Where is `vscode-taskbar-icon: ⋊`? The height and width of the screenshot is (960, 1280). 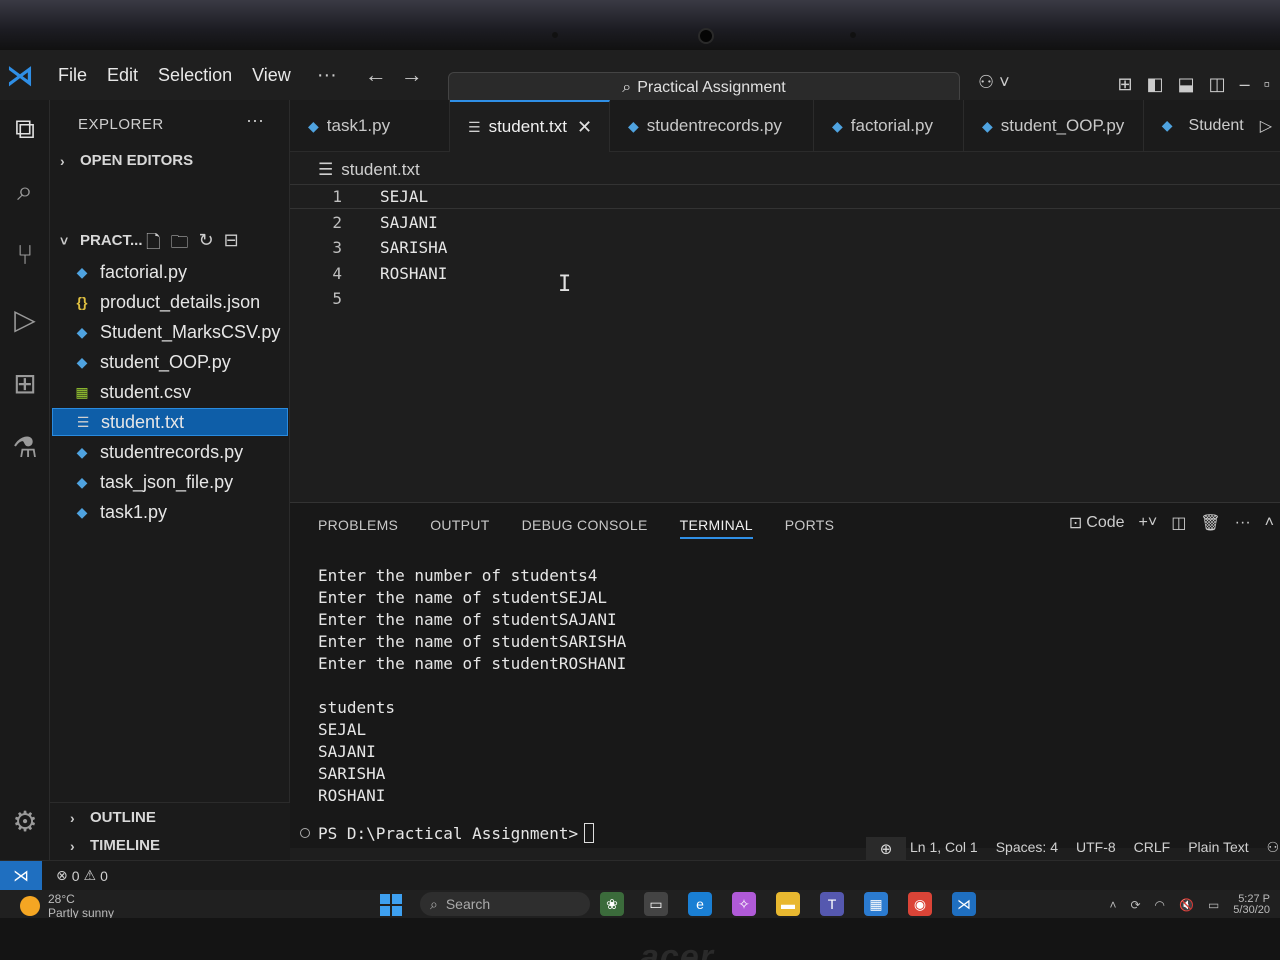 vscode-taskbar-icon: ⋊ is located at coordinates (964, 904).